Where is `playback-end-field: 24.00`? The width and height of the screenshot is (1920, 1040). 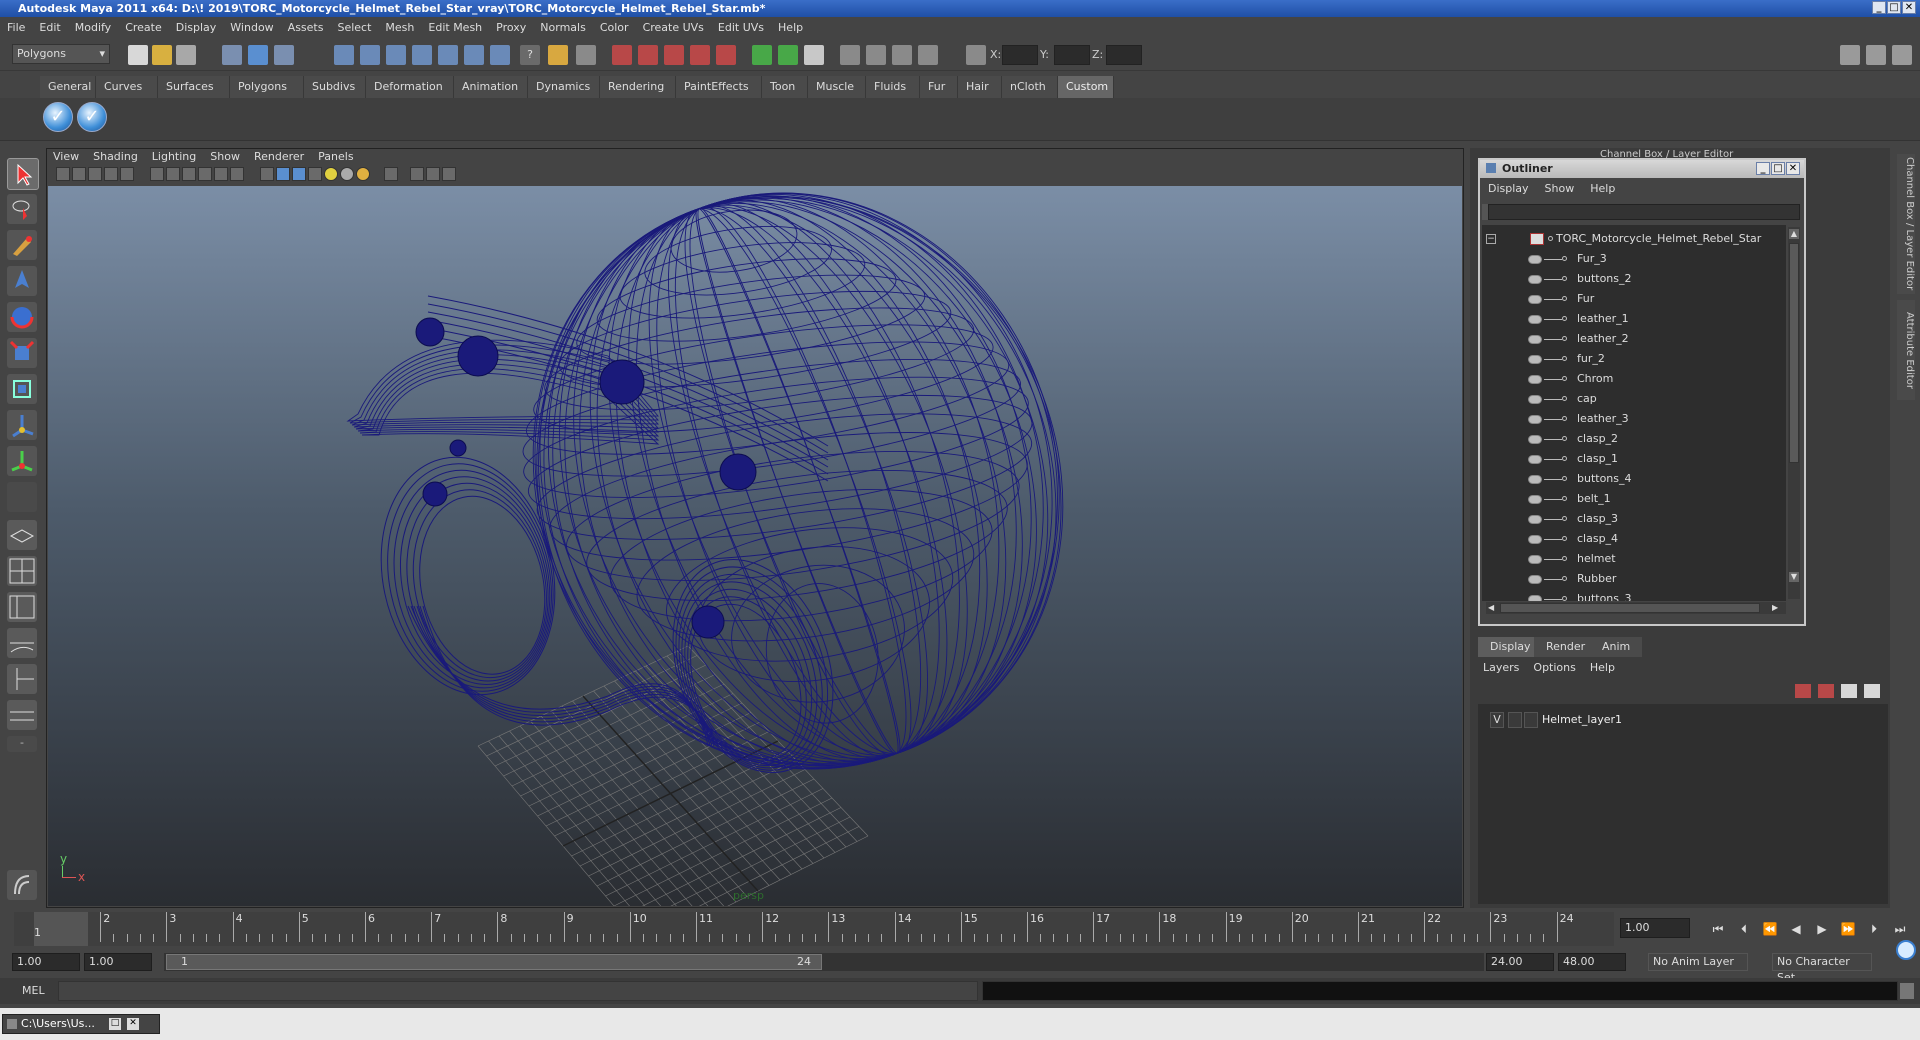
playback-end-field: 24.00 is located at coordinates (1520, 962).